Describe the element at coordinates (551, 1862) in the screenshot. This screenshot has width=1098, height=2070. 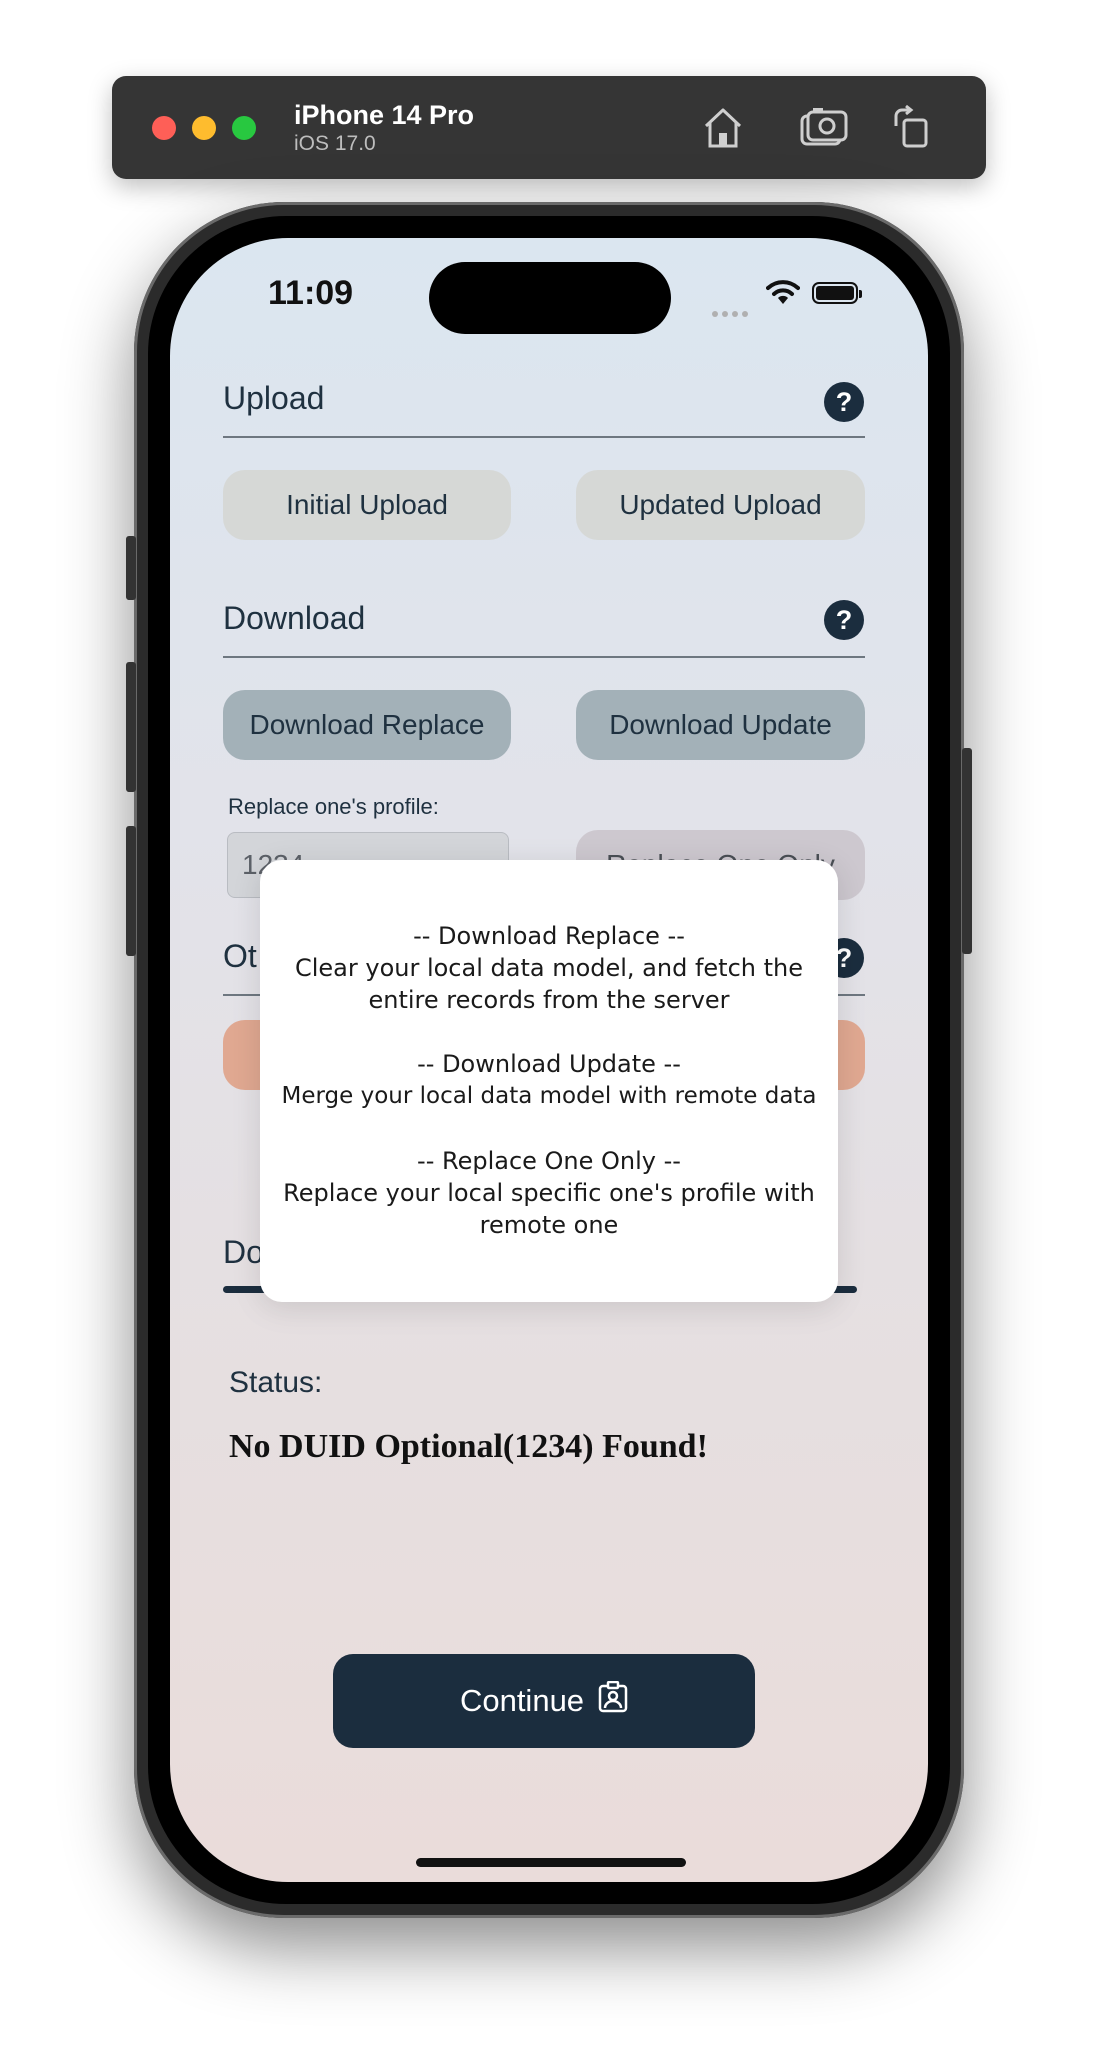
I see `home-indicator` at that location.